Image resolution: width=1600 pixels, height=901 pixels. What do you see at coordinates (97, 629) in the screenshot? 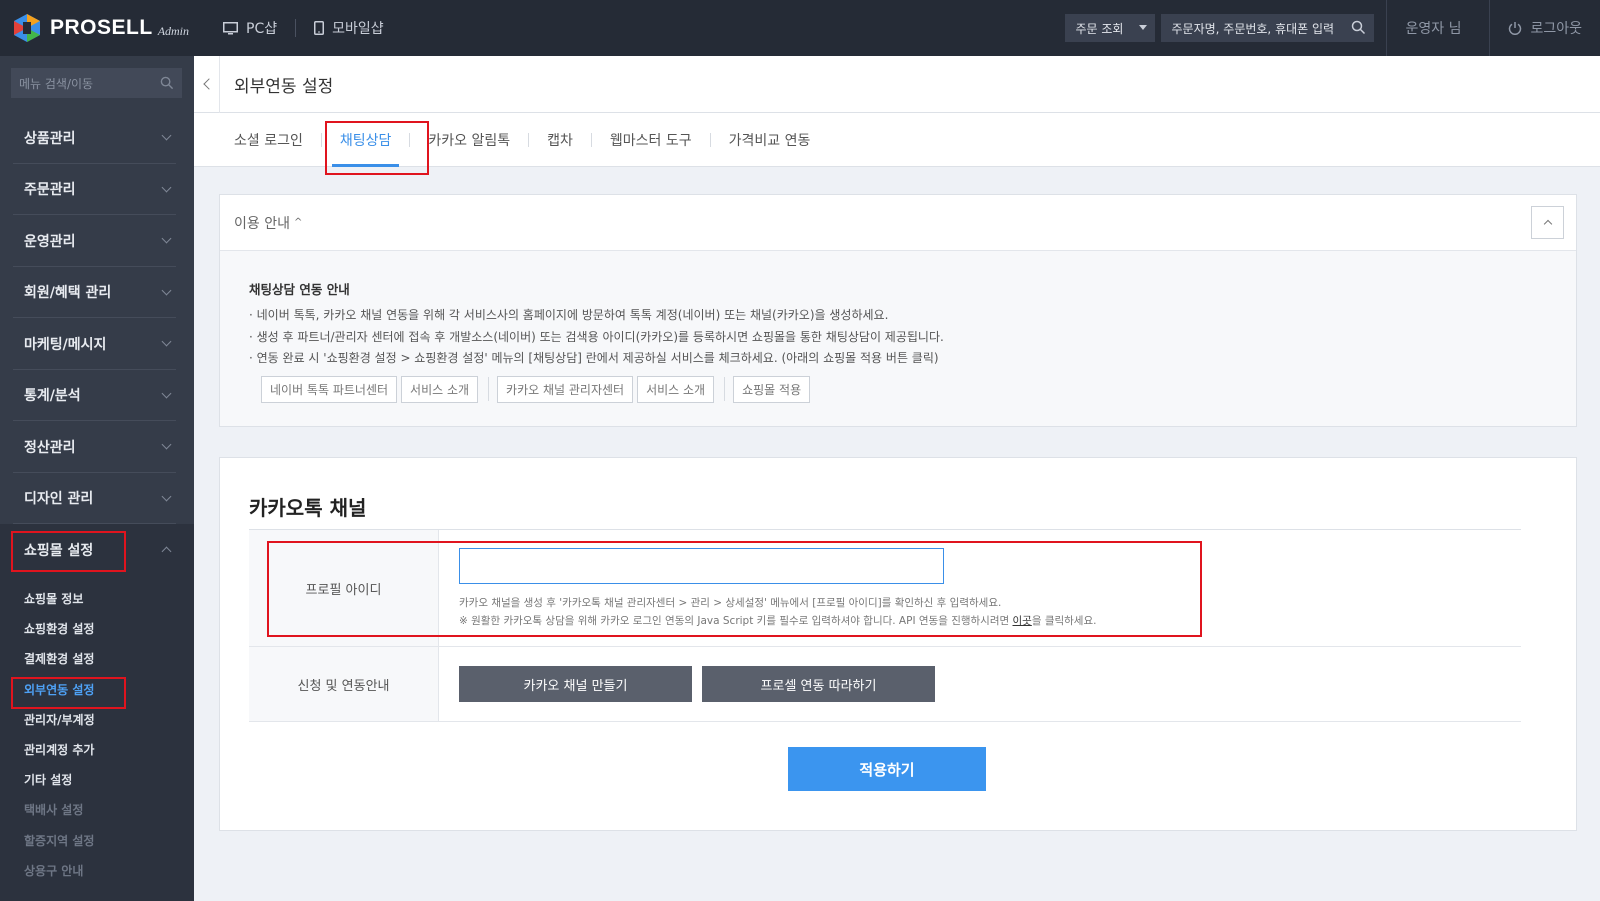
I see `submenu-shop-env: 쇼핑환경 설정` at bounding box center [97, 629].